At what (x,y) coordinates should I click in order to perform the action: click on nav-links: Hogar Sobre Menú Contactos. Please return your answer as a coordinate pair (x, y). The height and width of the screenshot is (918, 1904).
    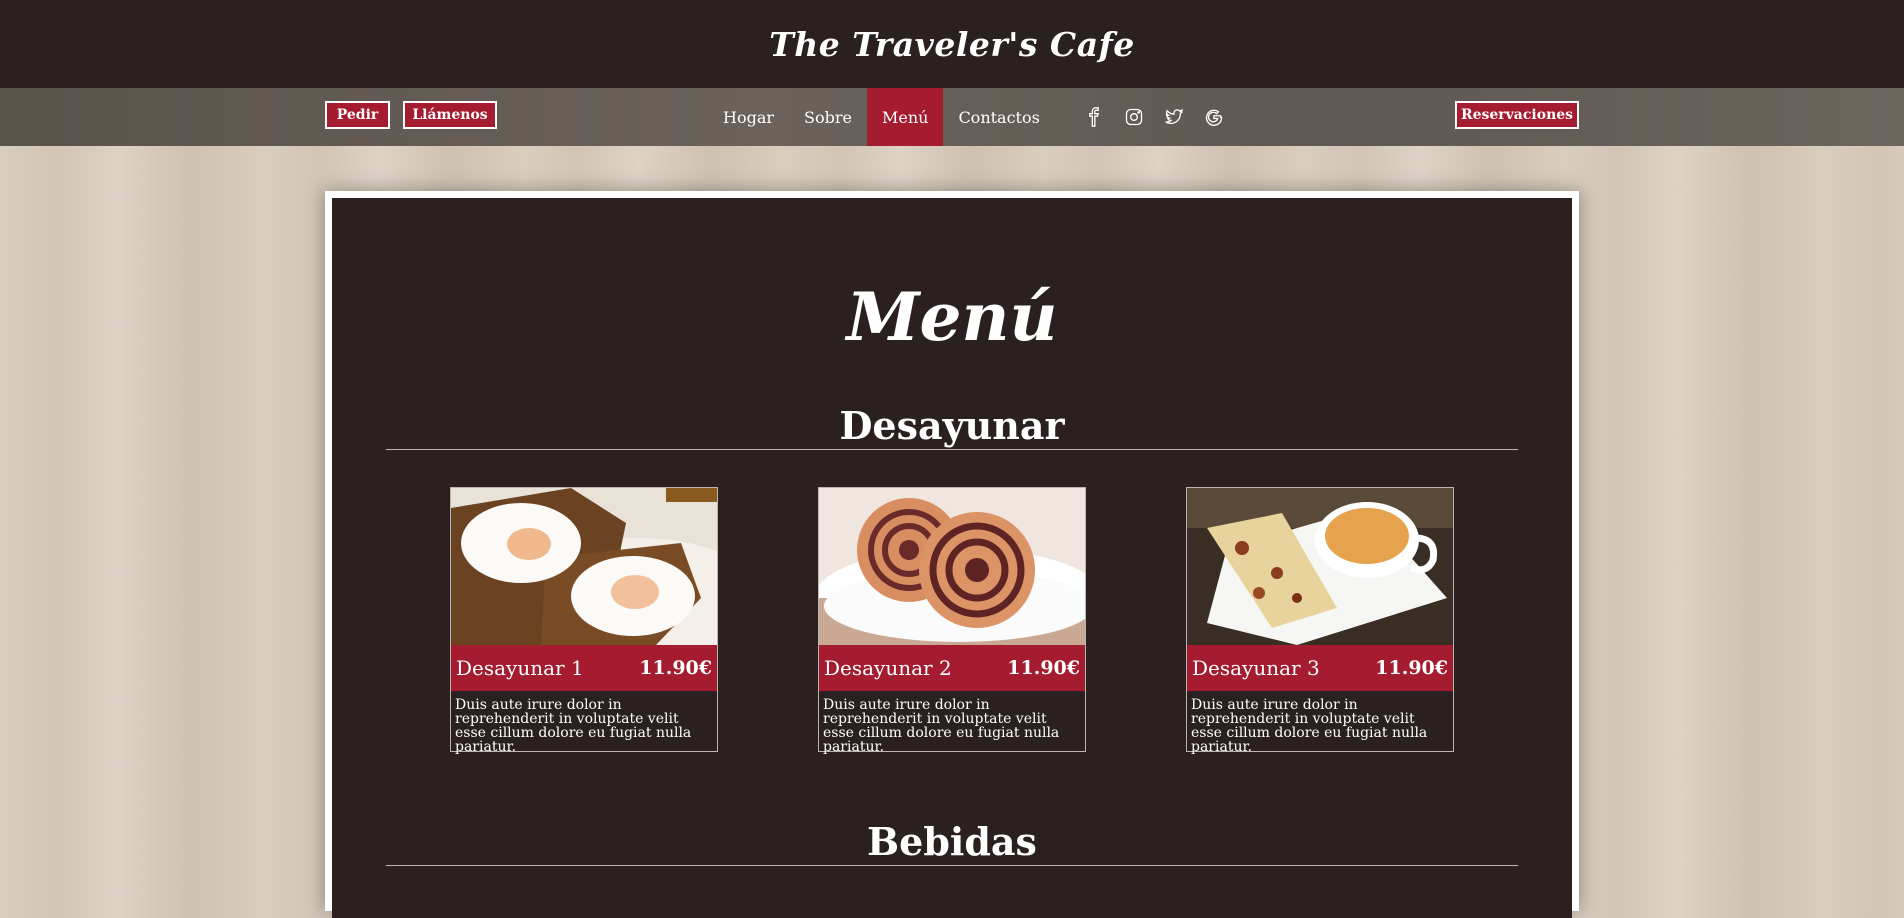
    Looking at the image, I should click on (881, 117).